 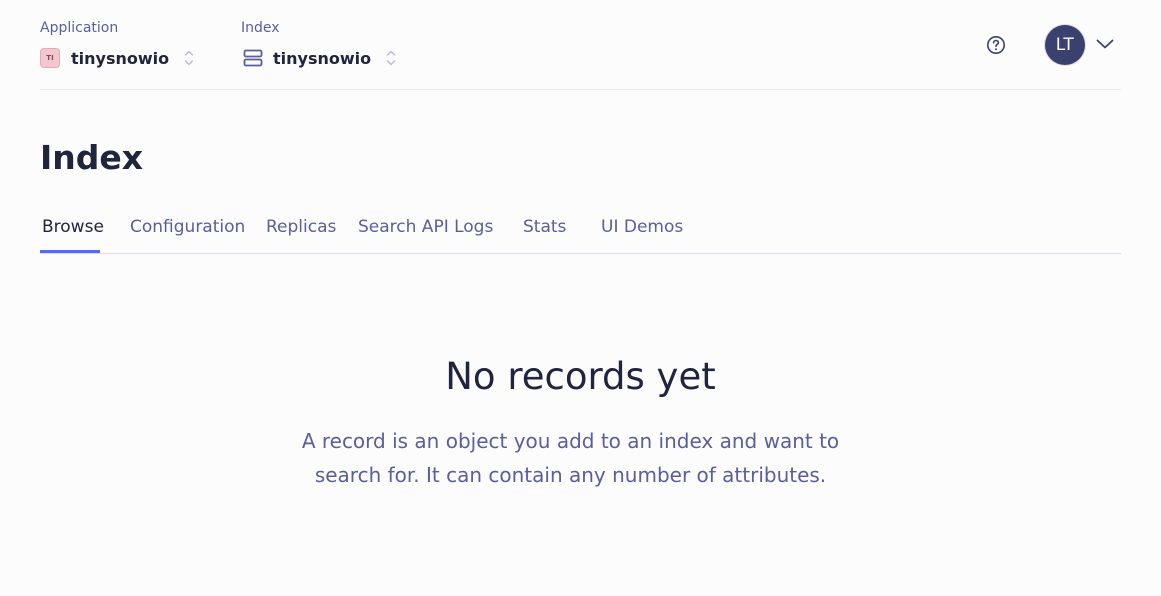 What do you see at coordinates (322, 58) in the screenshot?
I see `index-name: tinysnowio` at bounding box center [322, 58].